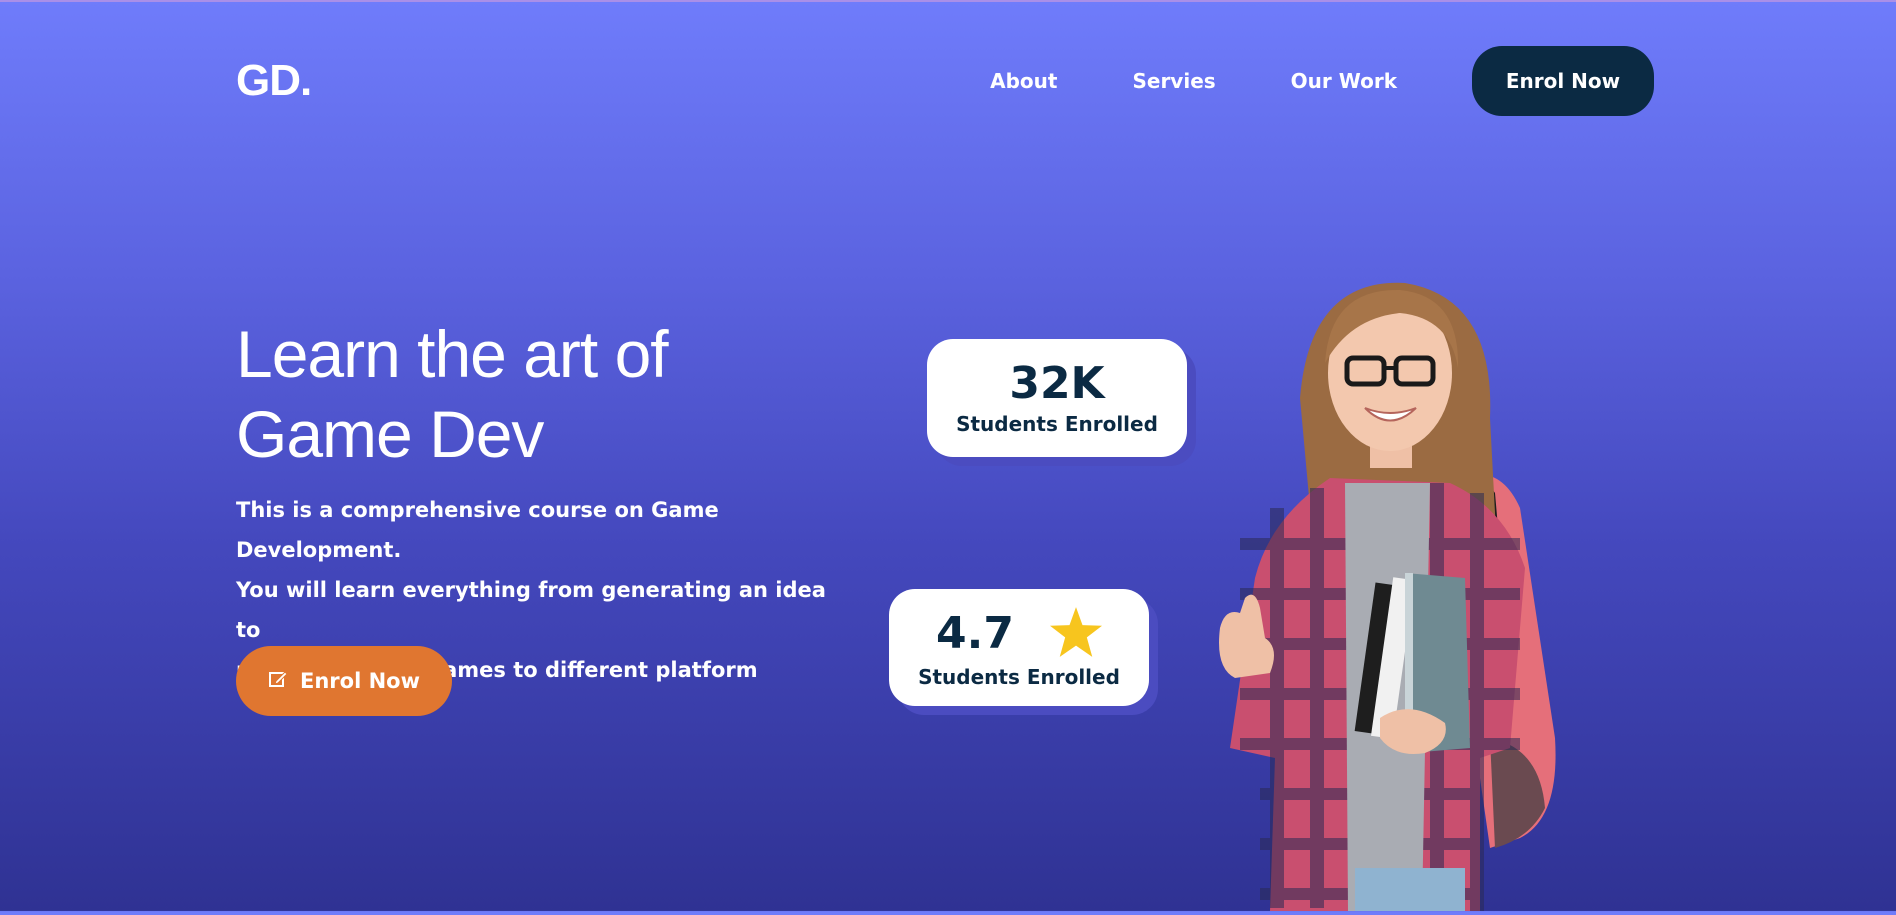 This screenshot has height=915, width=1896. I want to click on headline-line-2: Game Dev, so click(390, 434).